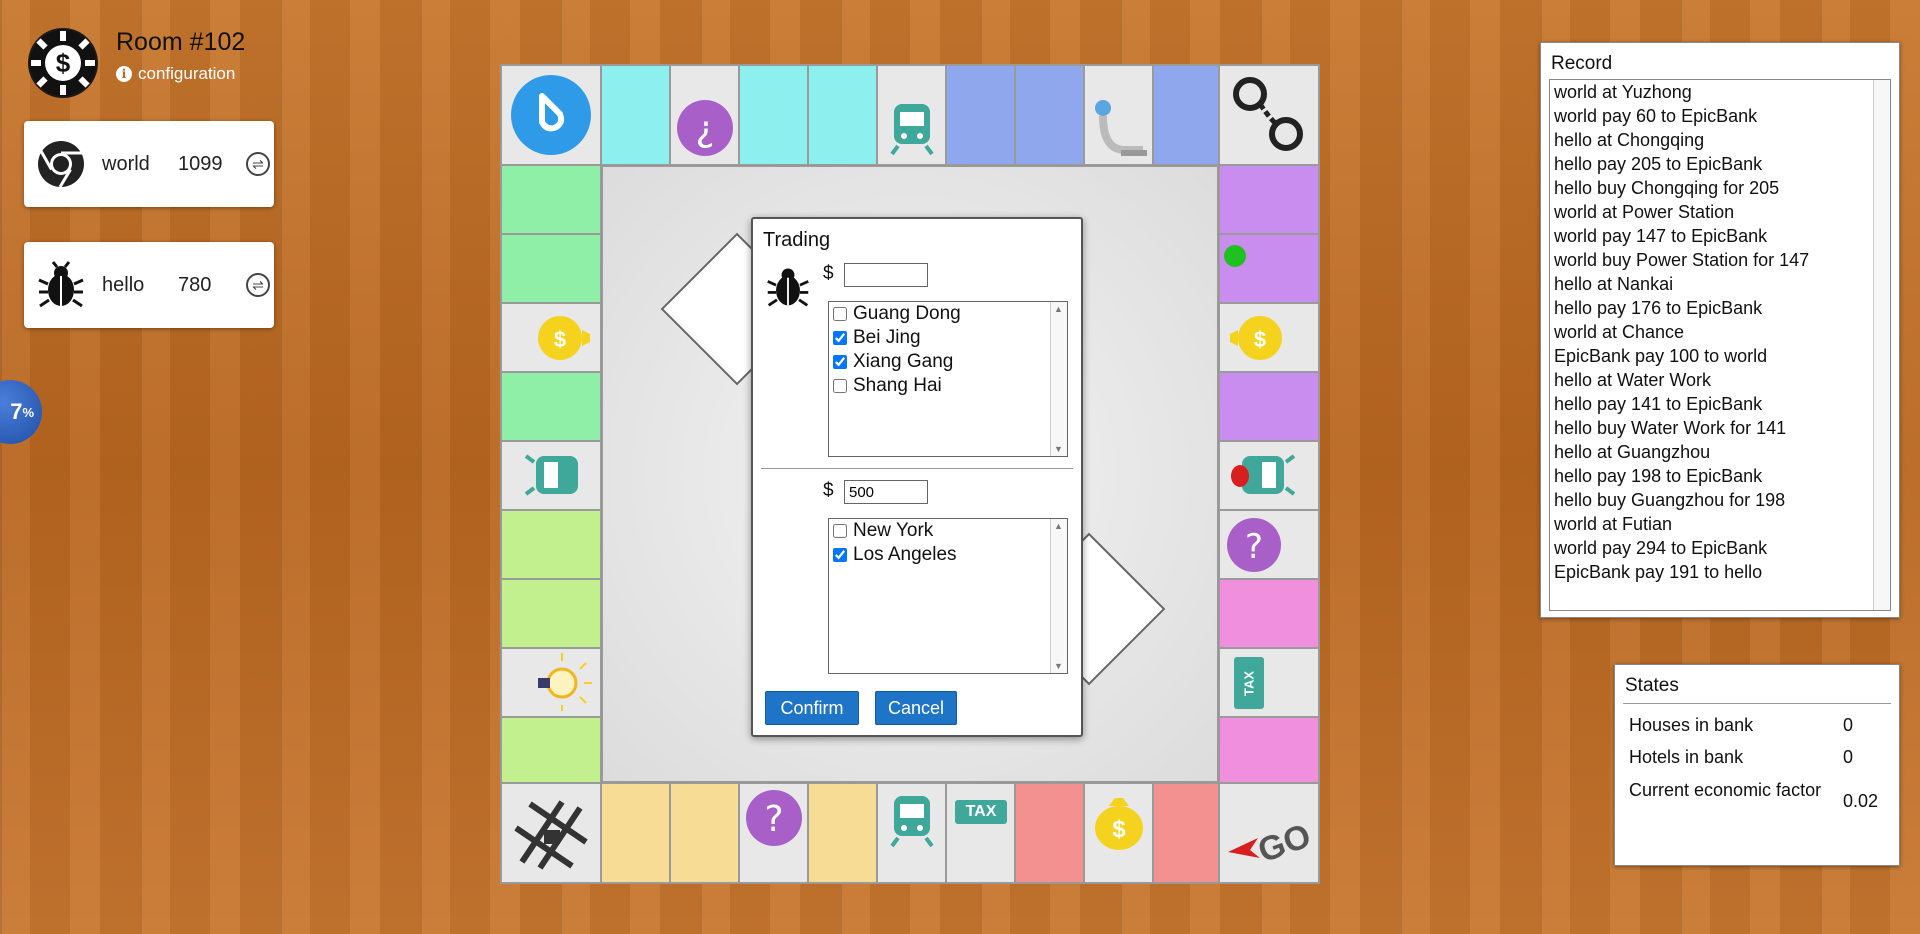 The width and height of the screenshot is (1920, 934). What do you see at coordinates (187, 73) in the screenshot?
I see `configuration-label: configuration` at bounding box center [187, 73].